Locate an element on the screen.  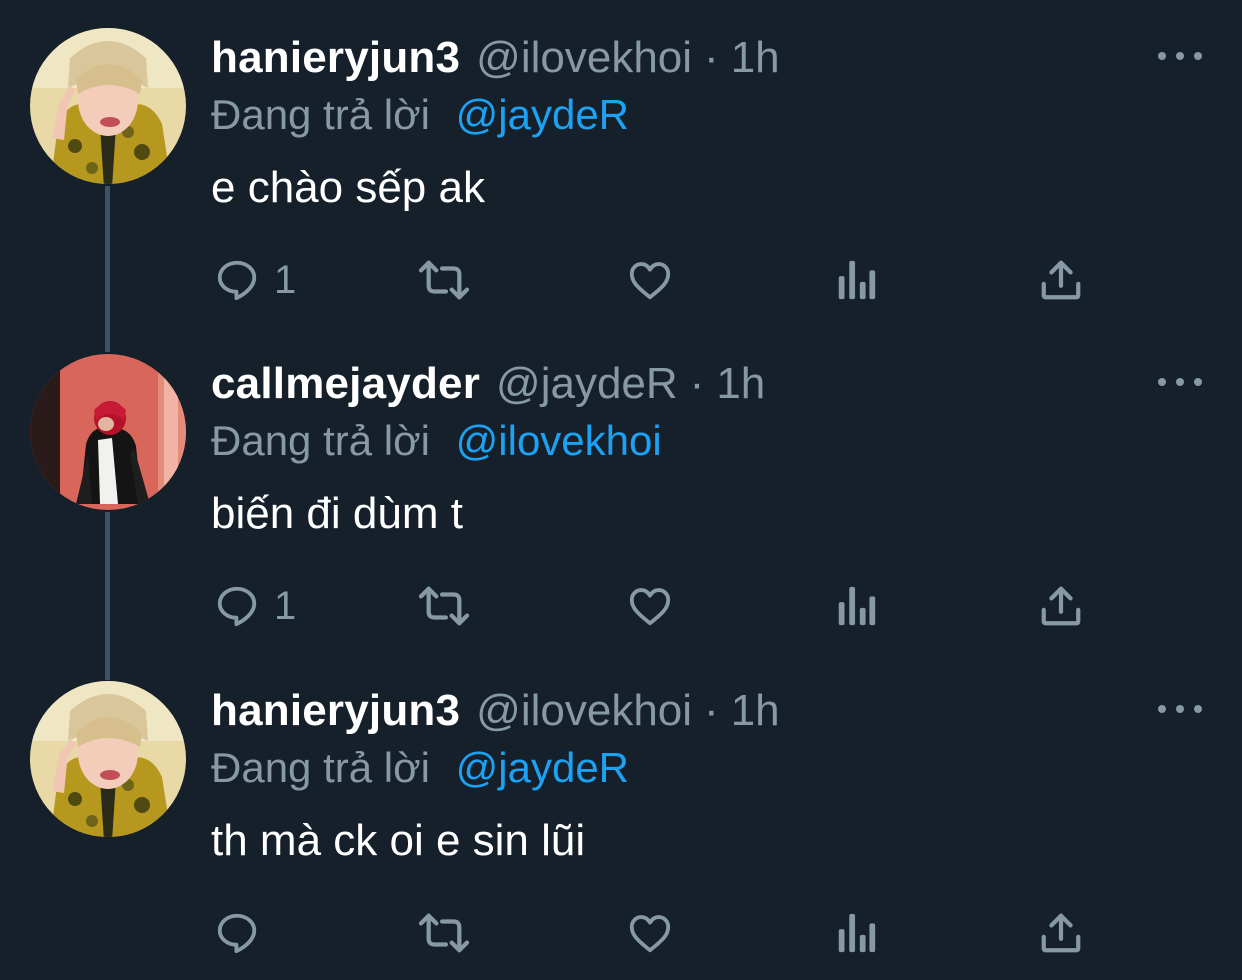
reply-button is located at coordinates (244, 933).